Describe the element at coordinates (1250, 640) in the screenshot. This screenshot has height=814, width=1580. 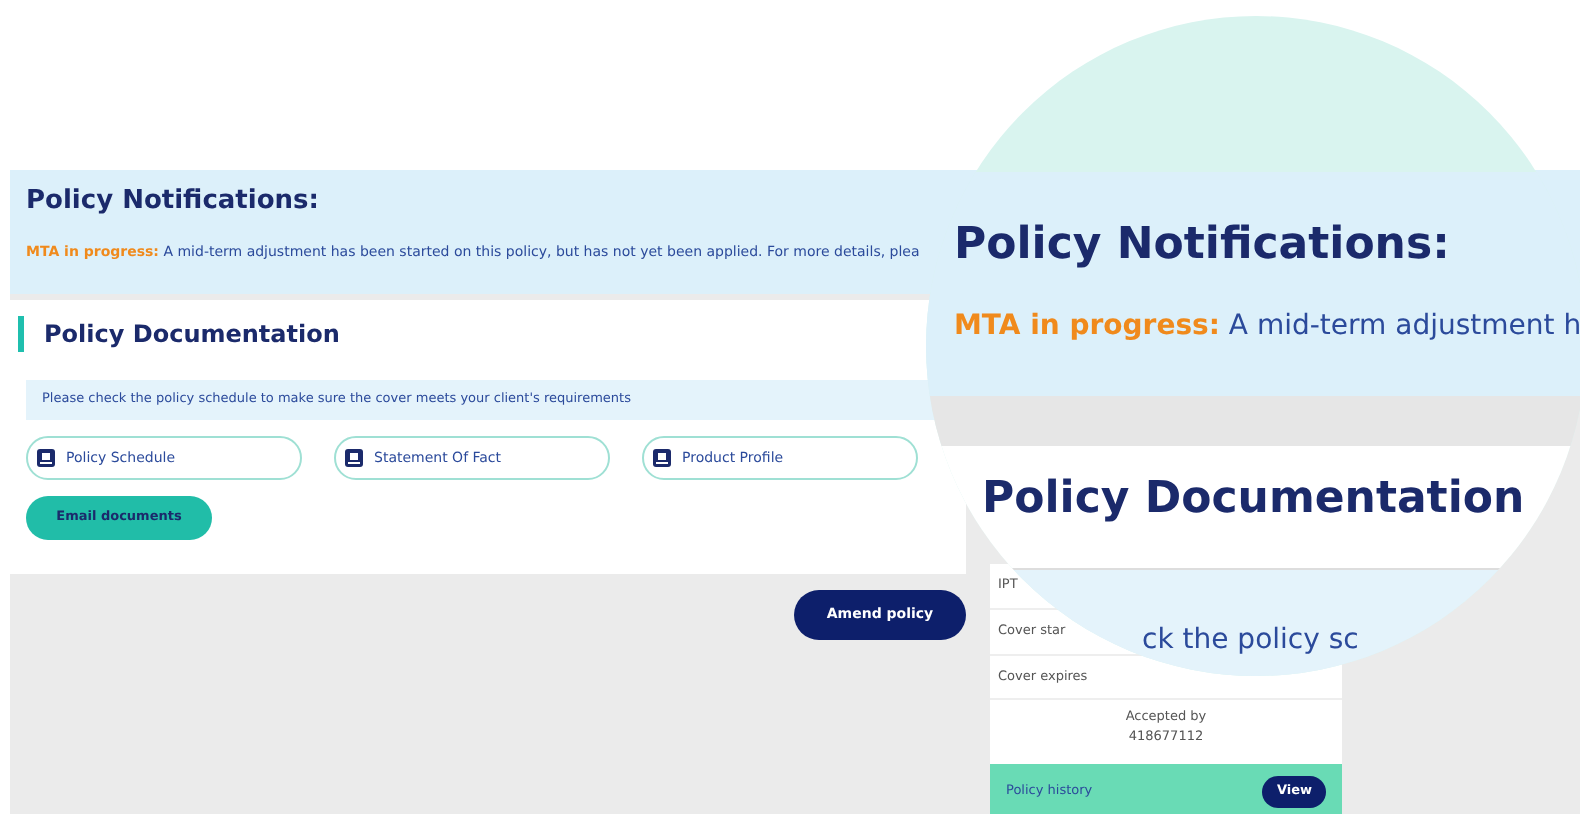
I see `magnified-hint-text: ck the policy sc` at that location.